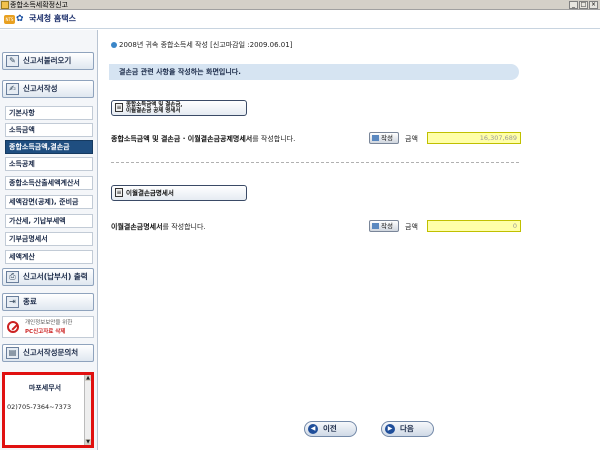 Image resolution: width=600 pixels, height=450 pixels. I want to click on window-title: 종합소득세확정신고, so click(39, 5).